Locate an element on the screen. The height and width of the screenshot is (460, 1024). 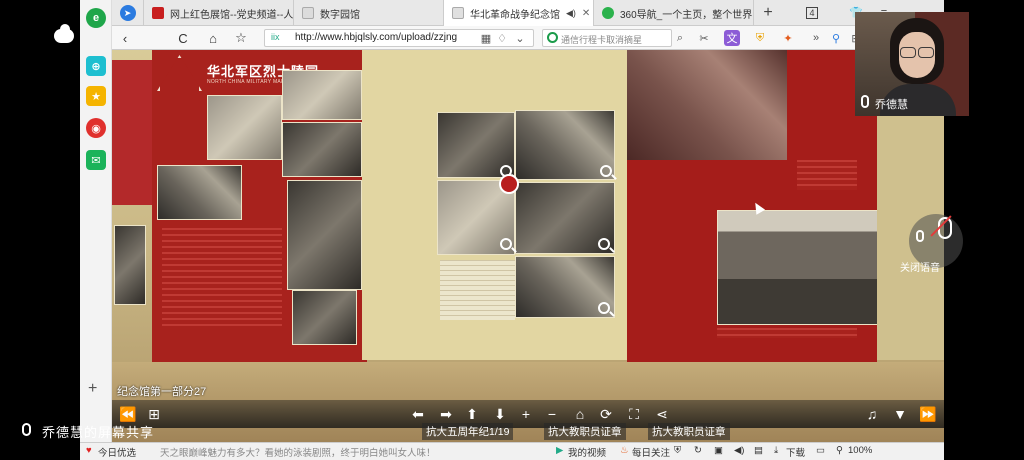
more-icon: » is located at coordinates (816, 38).